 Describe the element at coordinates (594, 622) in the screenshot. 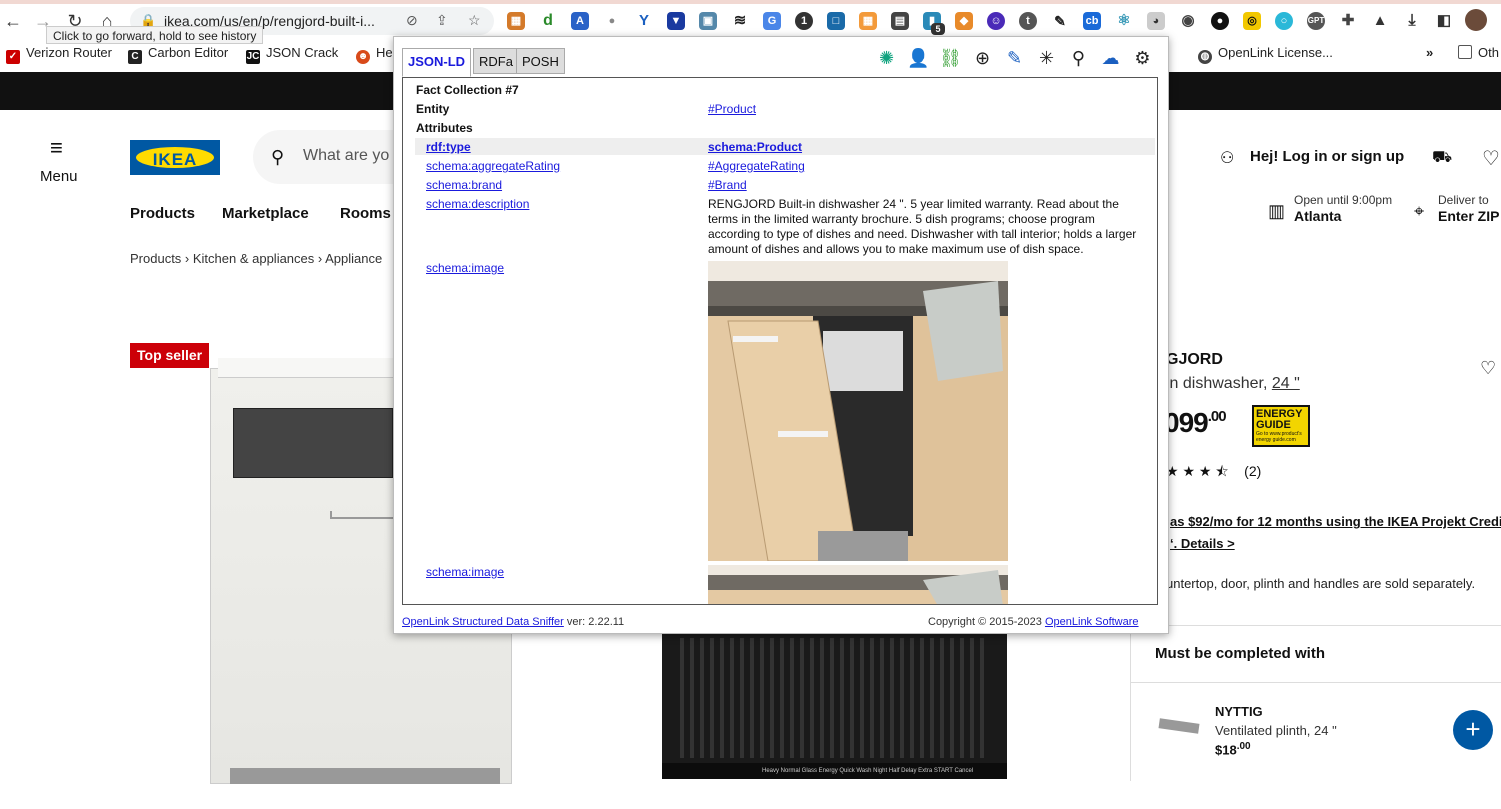

I see `sniffer-version: ver: 2.22.11` at that location.